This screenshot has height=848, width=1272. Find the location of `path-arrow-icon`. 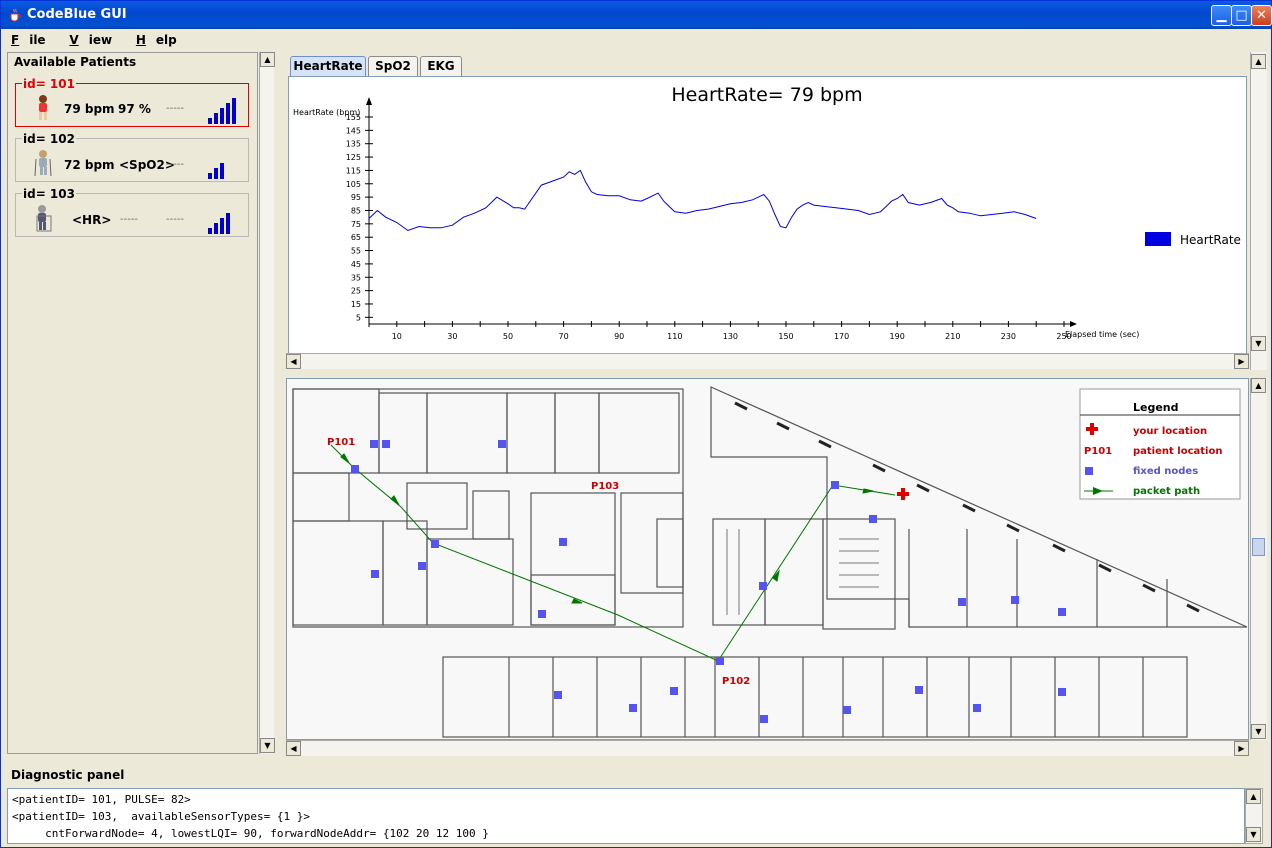

path-arrow-icon is located at coordinates (577, 601).